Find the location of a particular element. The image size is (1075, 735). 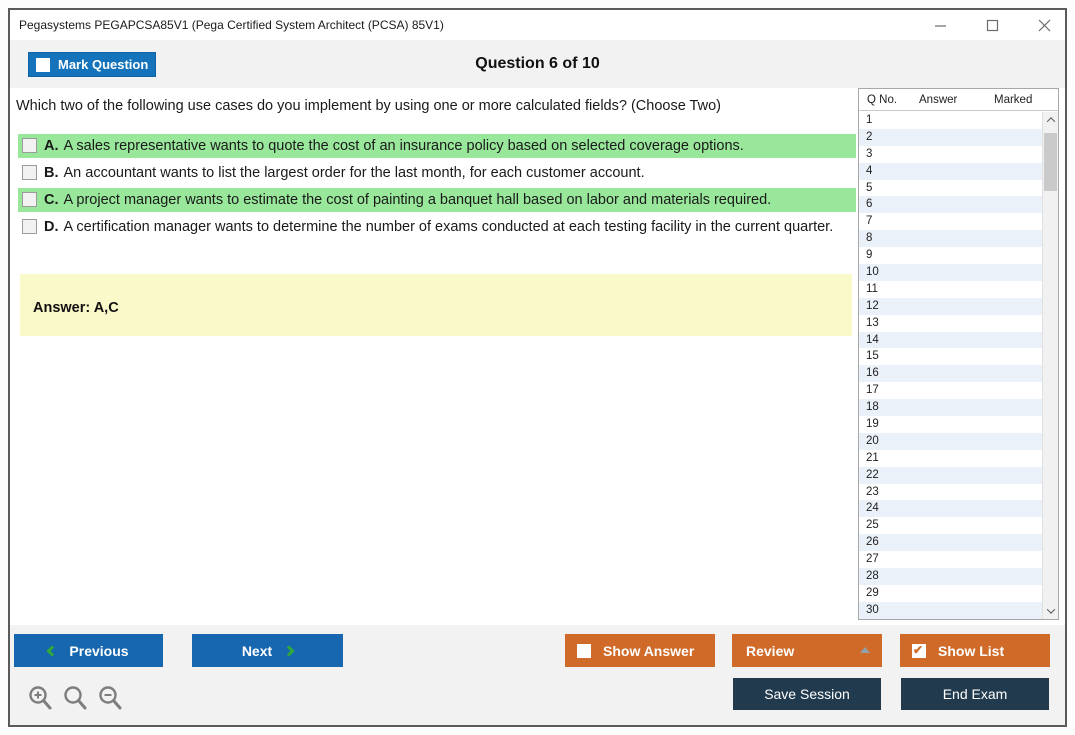

zoom-in-icon is located at coordinates (41, 698).